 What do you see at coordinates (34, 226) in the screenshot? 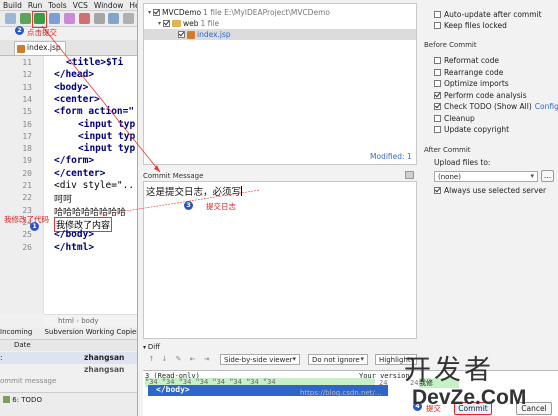
I see `step-1-badge: 1` at bounding box center [34, 226].